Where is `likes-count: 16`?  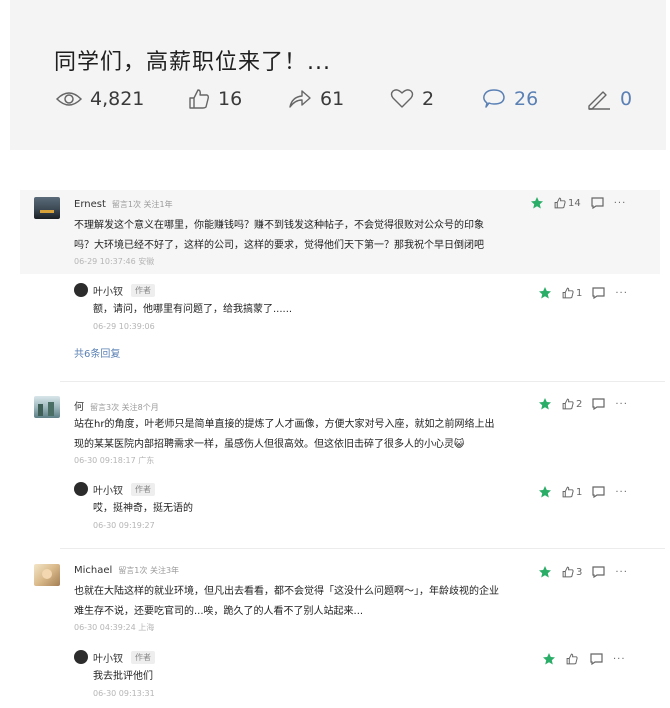 likes-count: 16 is located at coordinates (230, 99).